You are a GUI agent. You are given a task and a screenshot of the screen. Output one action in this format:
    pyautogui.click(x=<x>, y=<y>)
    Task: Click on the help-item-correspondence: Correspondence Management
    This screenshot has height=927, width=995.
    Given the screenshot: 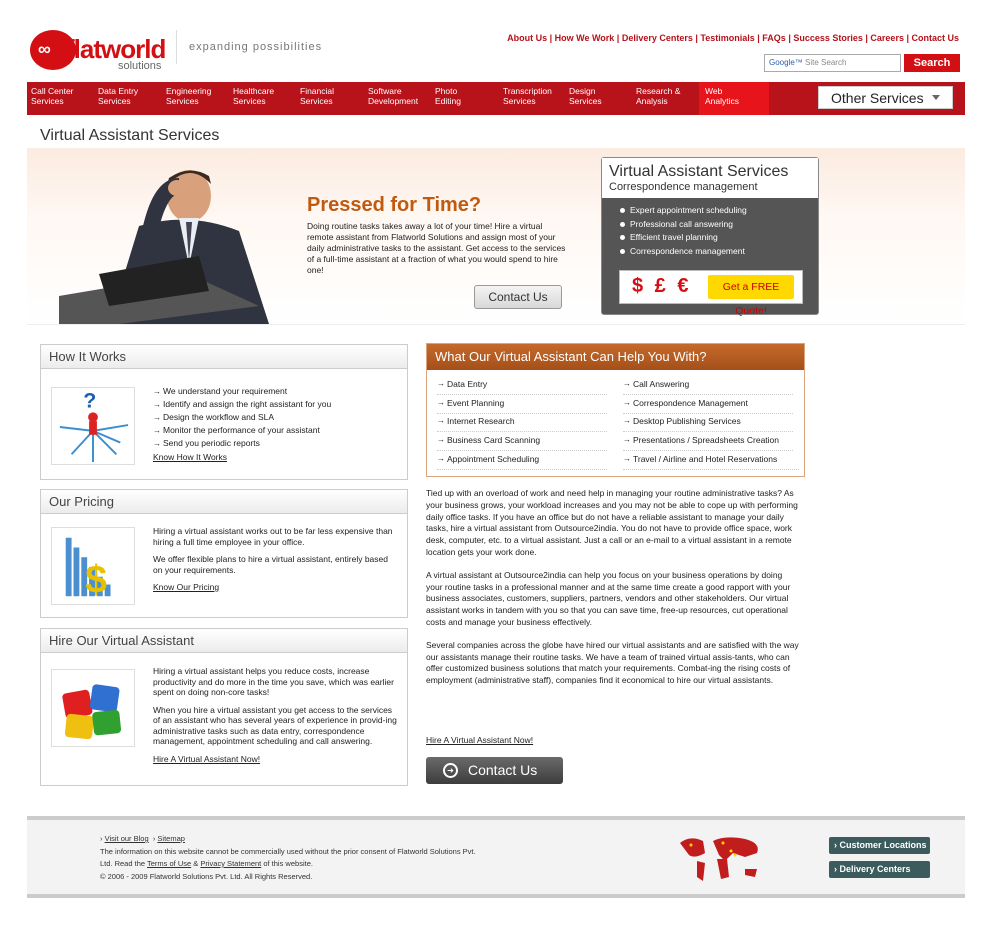 What is the action you would take?
    pyautogui.click(x=708, y=405)
    